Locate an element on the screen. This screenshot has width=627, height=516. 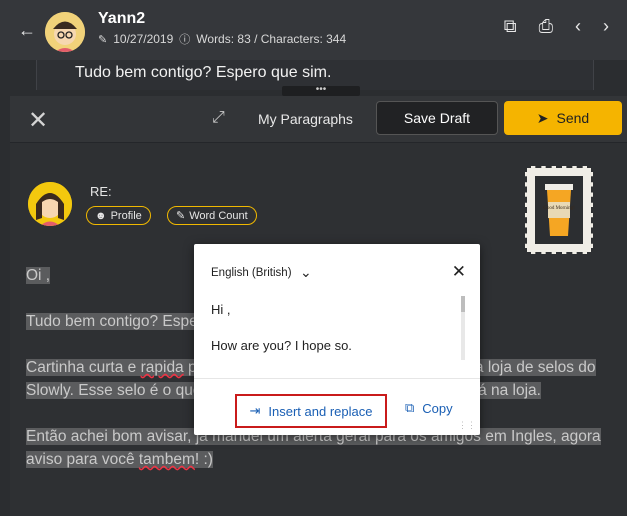
back-arrow-icon: ← is located at coordinates (27, 30).